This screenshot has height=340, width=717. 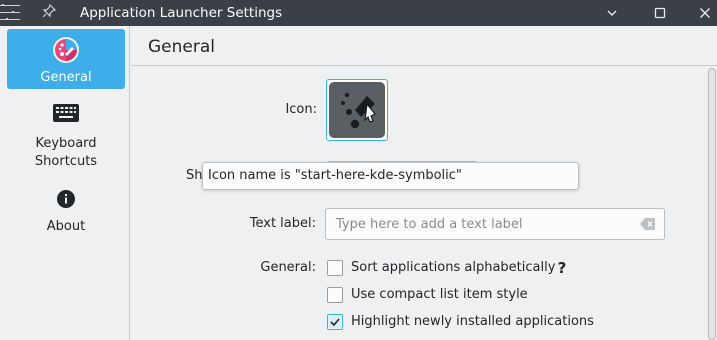 I want to click on minimize-icon, so click(x=612, y=13).